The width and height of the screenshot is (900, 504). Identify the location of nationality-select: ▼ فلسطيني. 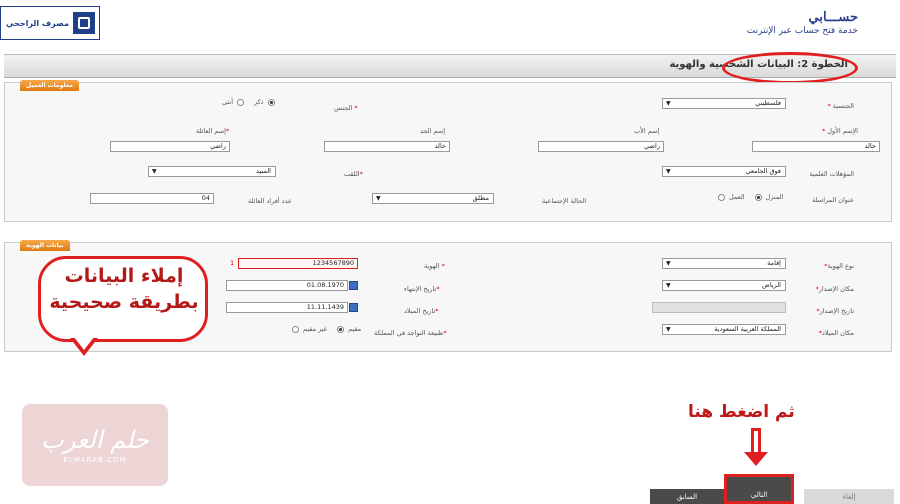
(724, 103).